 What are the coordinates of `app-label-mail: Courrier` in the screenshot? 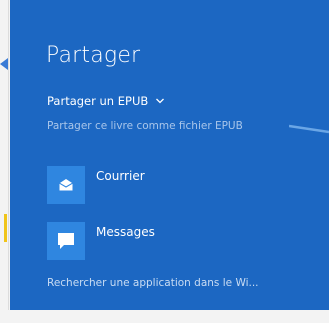 It's located at (120, 176).